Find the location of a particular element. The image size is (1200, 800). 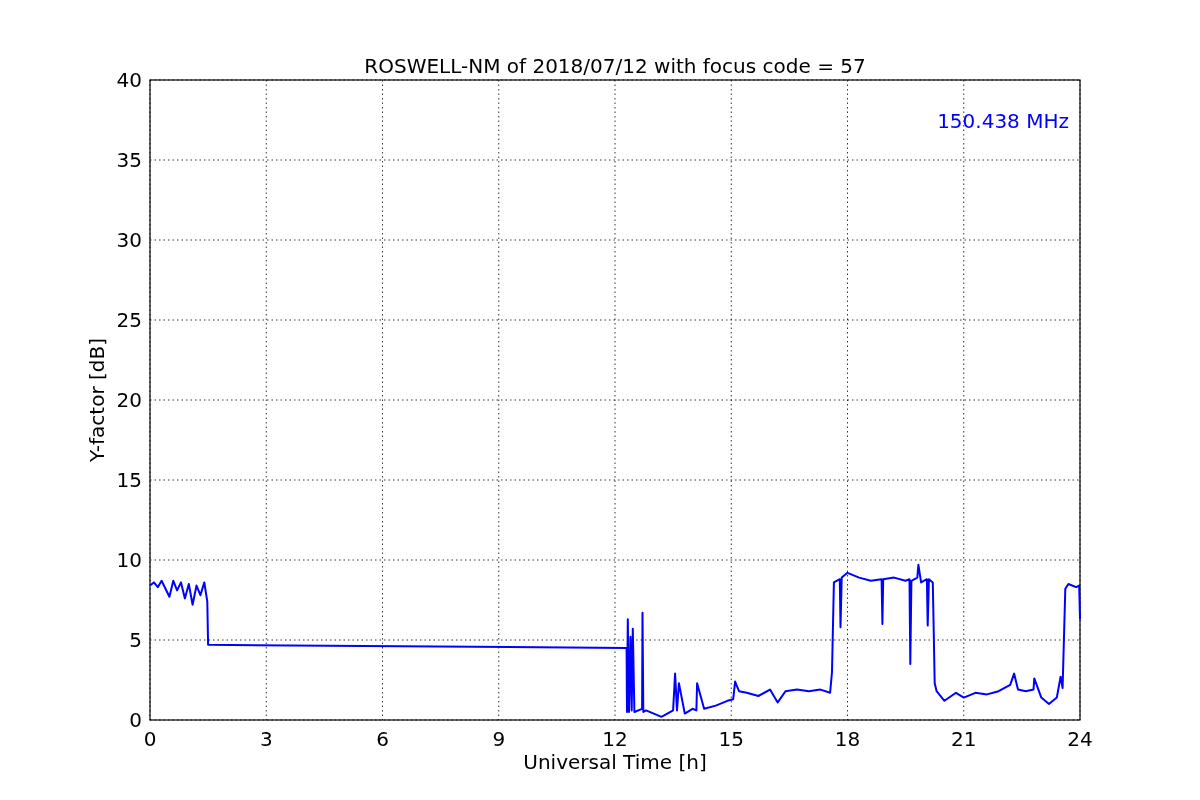

y-axis-label: Y-factor [dB] is located at coordinates (97, 400).